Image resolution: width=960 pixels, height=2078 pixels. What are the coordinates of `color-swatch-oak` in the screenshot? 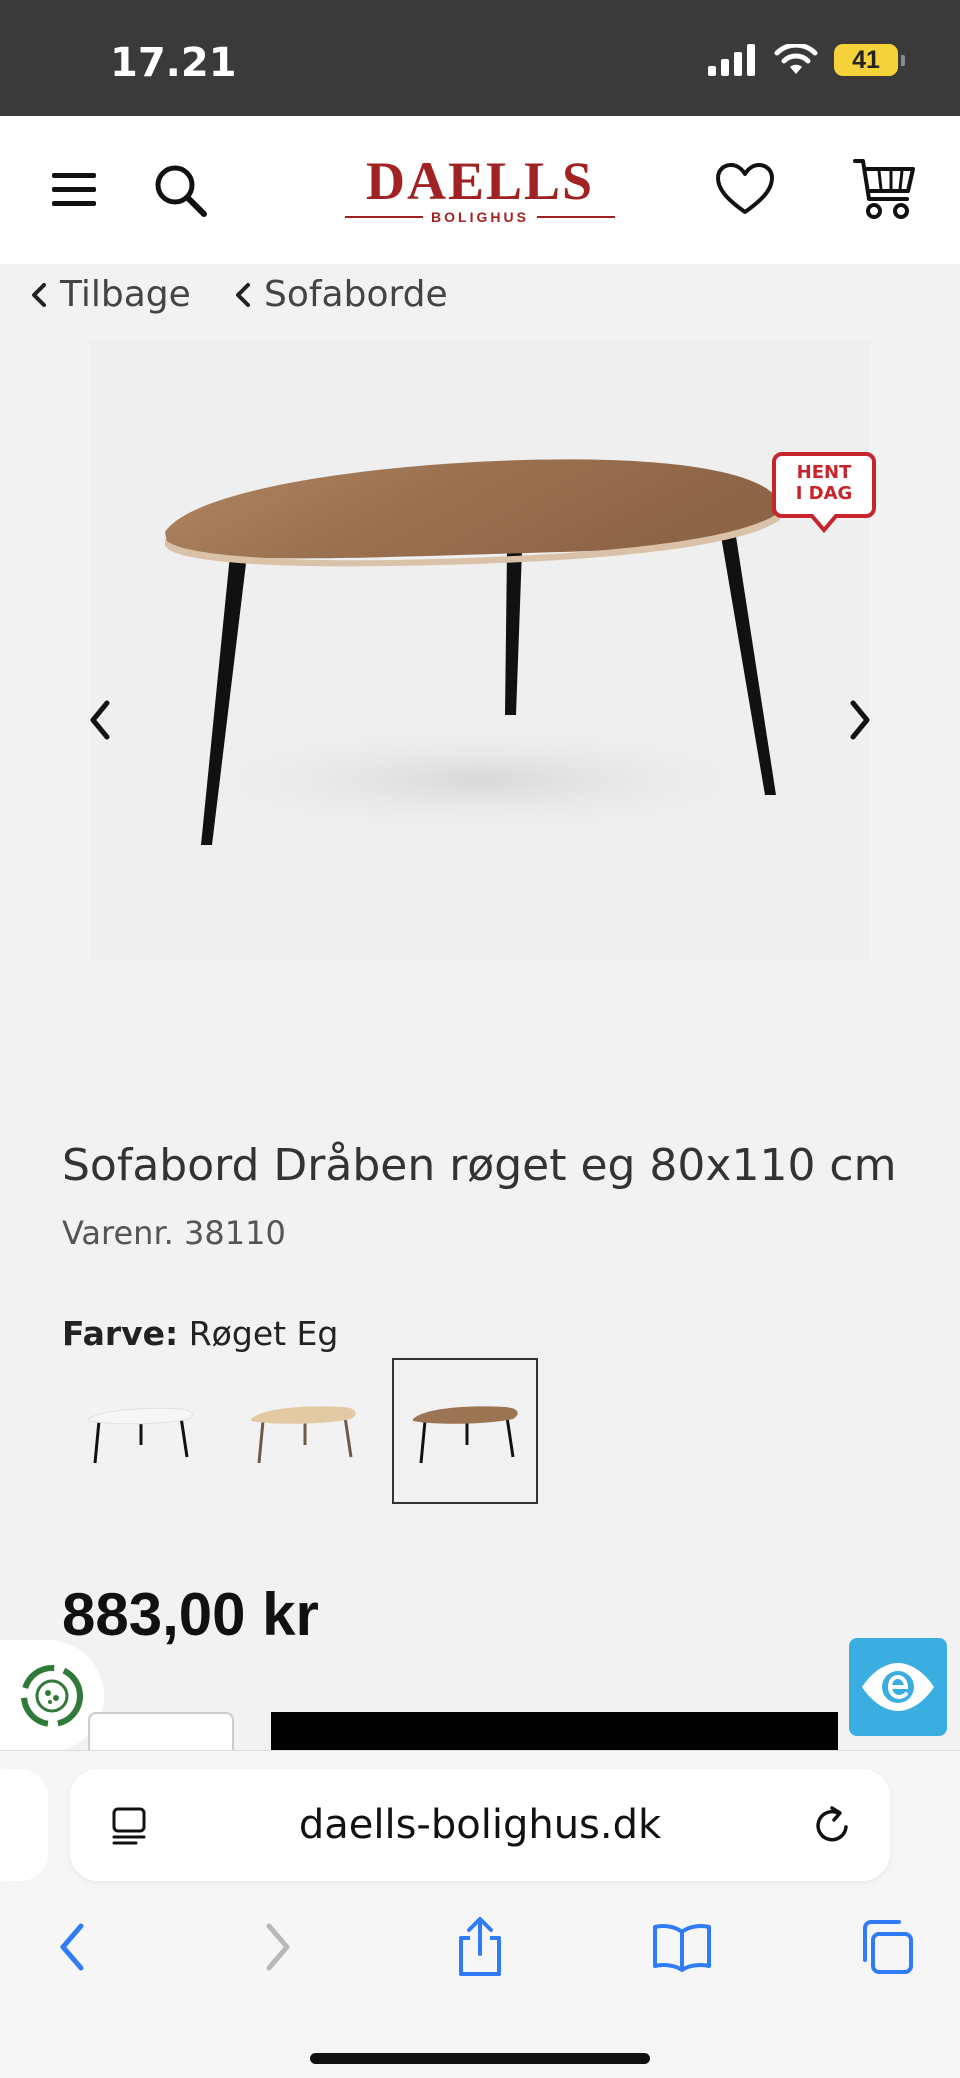 It's located at (303, 1431).